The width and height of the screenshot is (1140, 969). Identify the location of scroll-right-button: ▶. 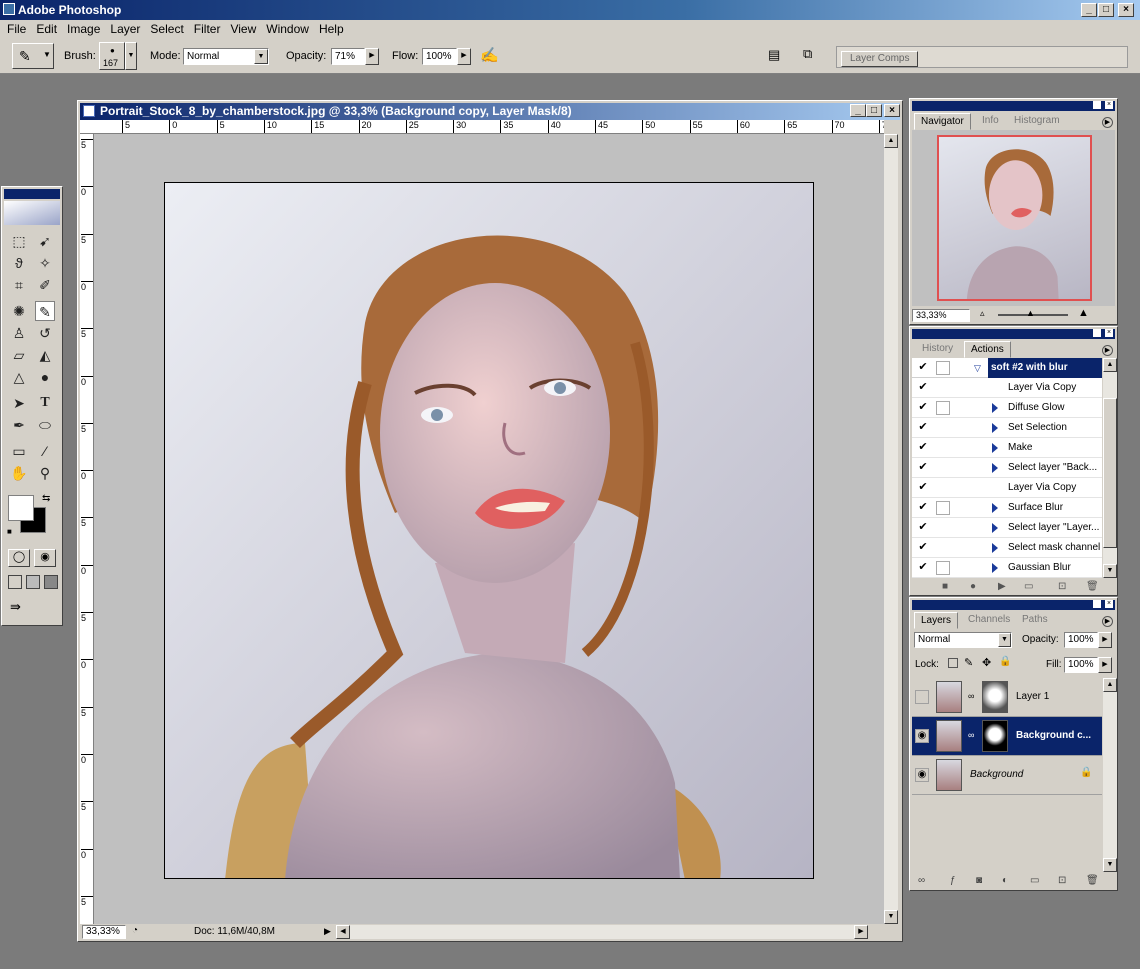
(861, 932).